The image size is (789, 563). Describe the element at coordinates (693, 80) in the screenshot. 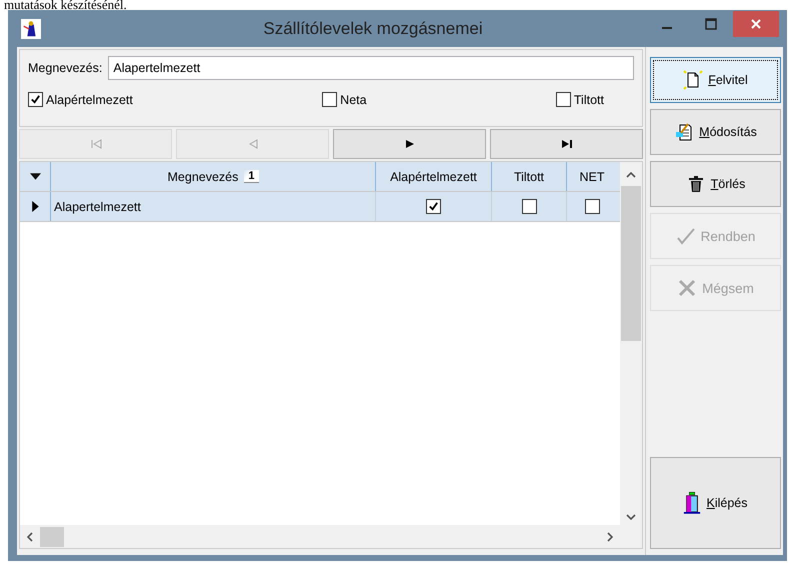

I see `new-document-icon` at that location.